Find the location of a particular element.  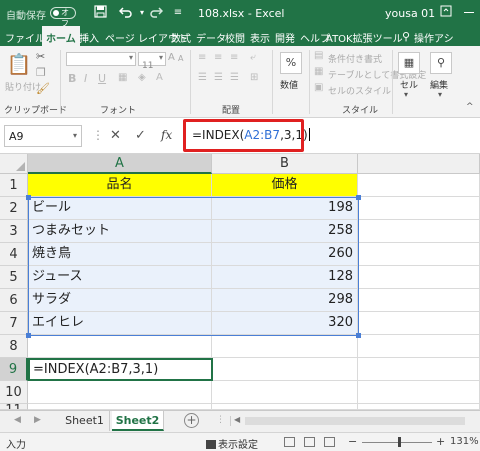

zoom-slider is located at coordinates (397, 442).